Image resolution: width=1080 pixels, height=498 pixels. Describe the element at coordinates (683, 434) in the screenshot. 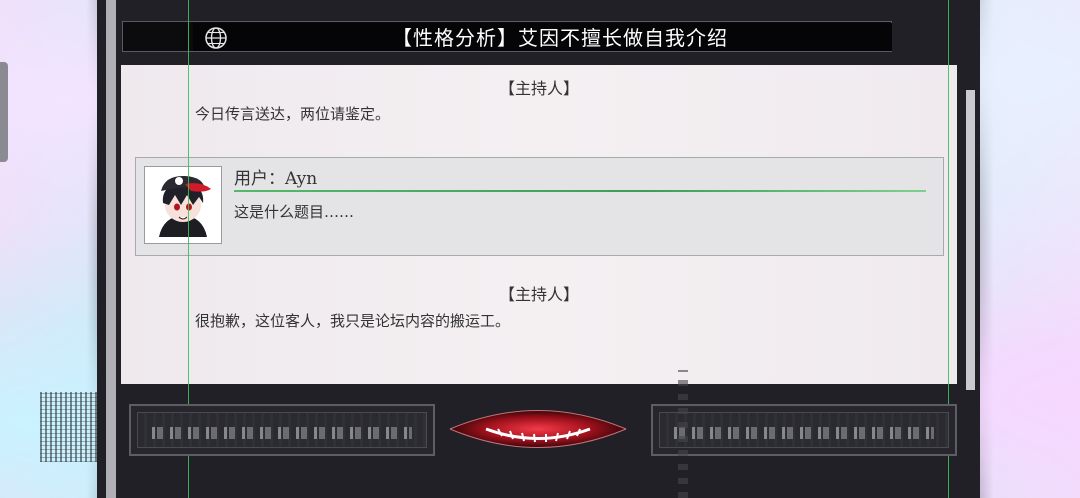

I see `decorative-vertical-text` at that location.